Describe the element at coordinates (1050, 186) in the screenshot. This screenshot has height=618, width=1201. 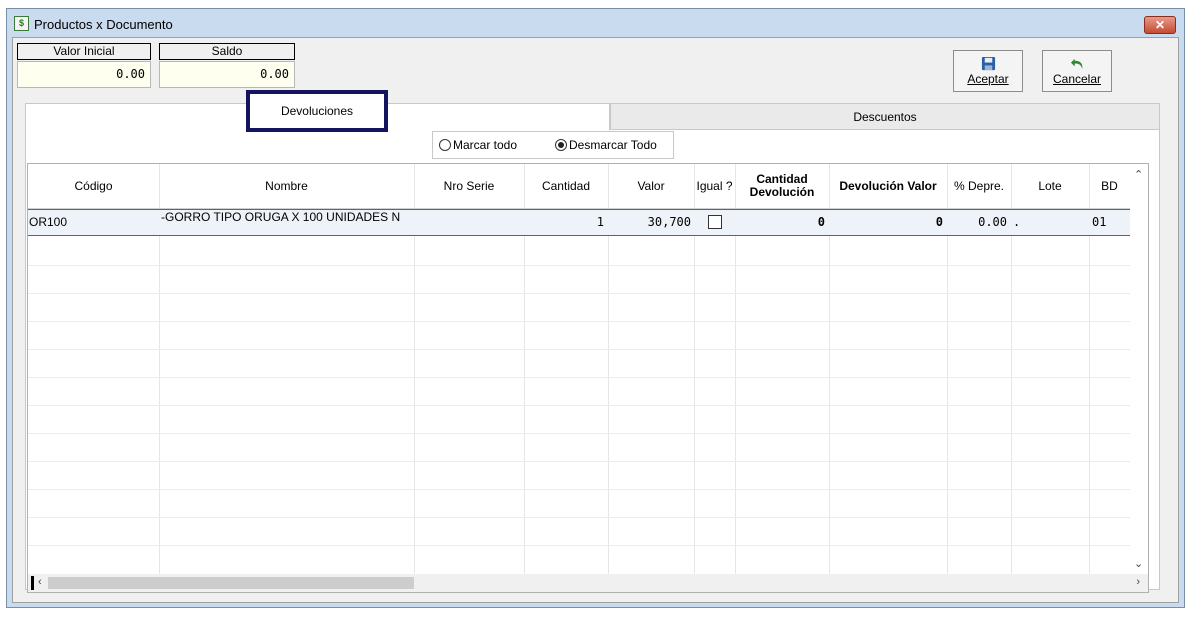
I see `column-header-lote: Lote` at that location.